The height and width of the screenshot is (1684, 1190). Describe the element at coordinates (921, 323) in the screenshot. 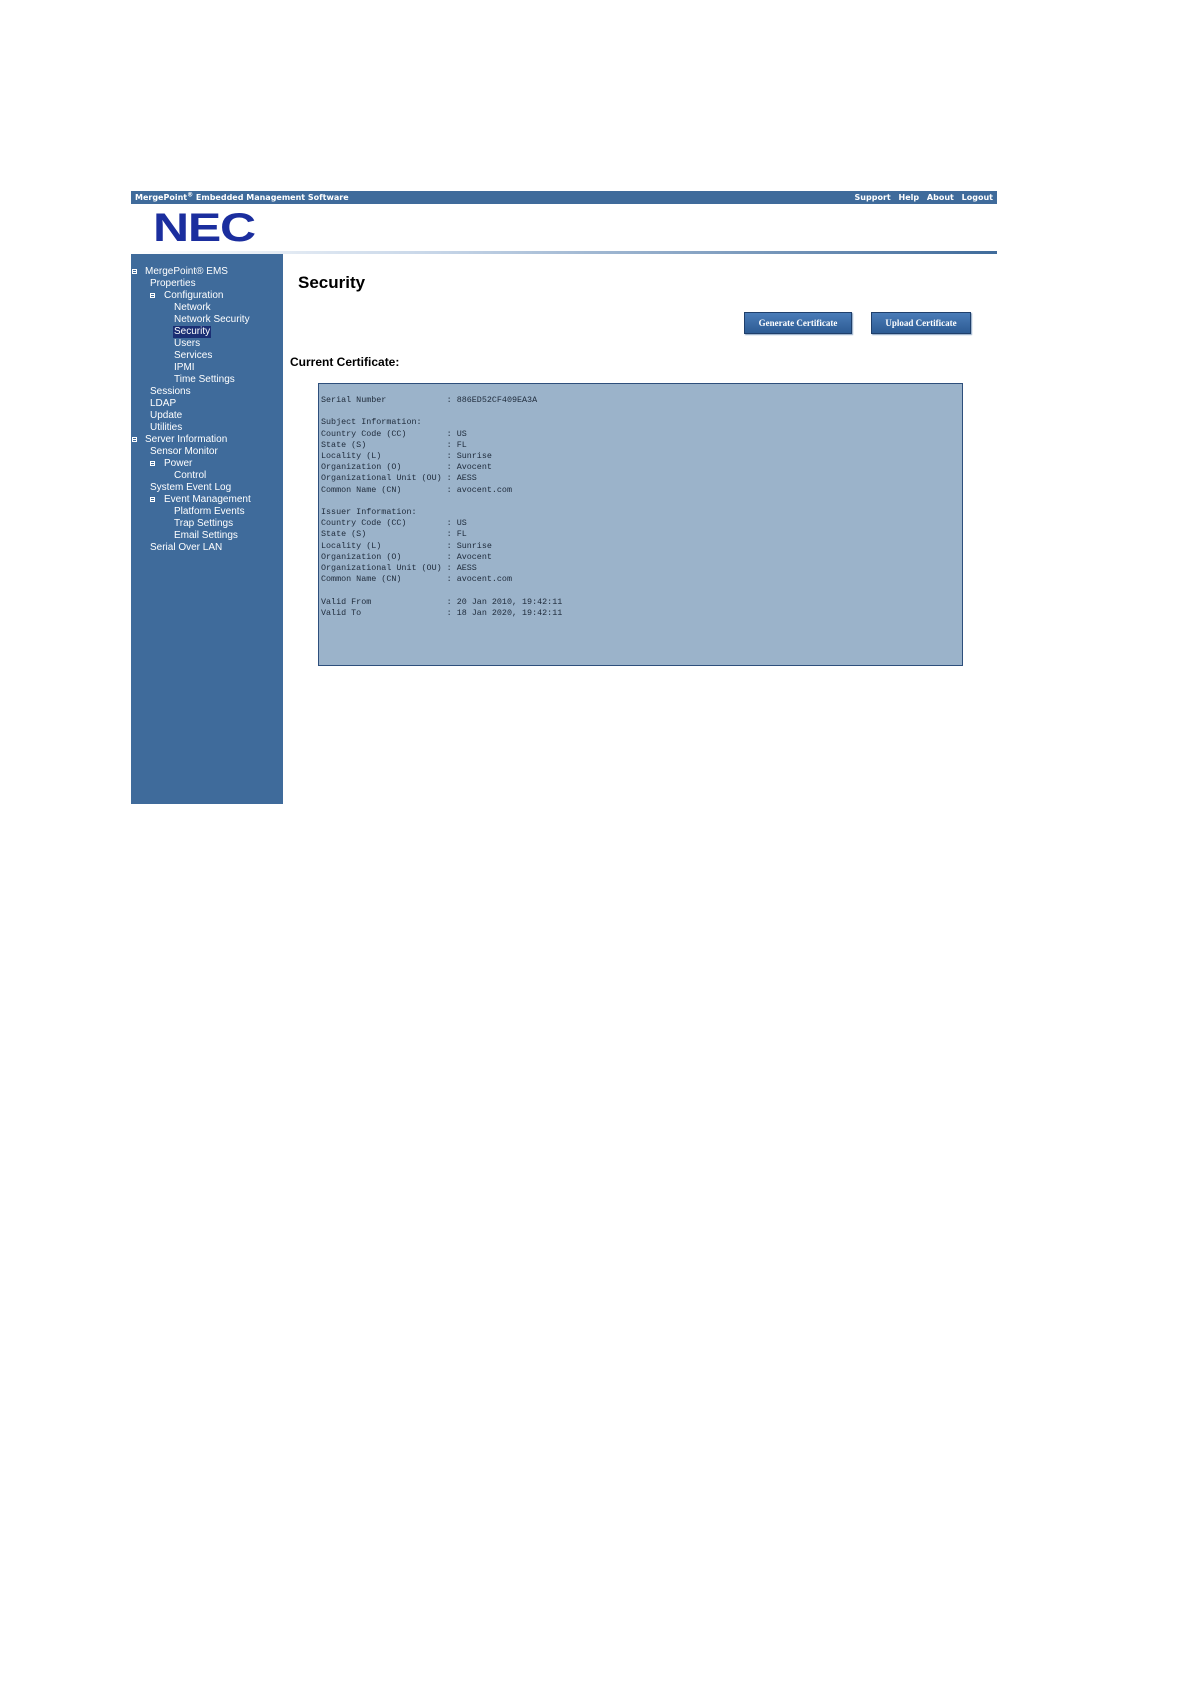

I see `upload-certificate-button: Upload Certificate` at that location.